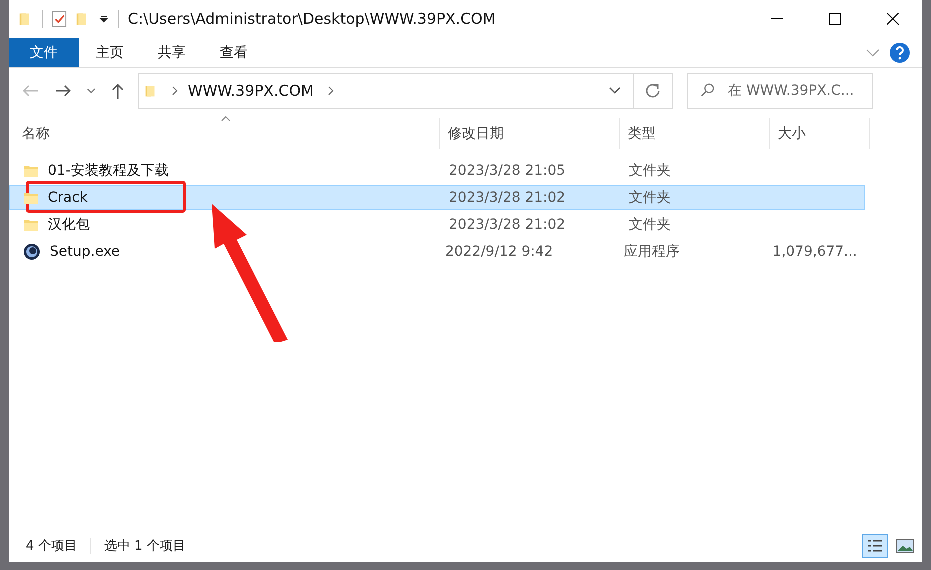 The width and height of the screenshot is (931, 570). I want to click on forward-arrow-icon, so click(63, 91).